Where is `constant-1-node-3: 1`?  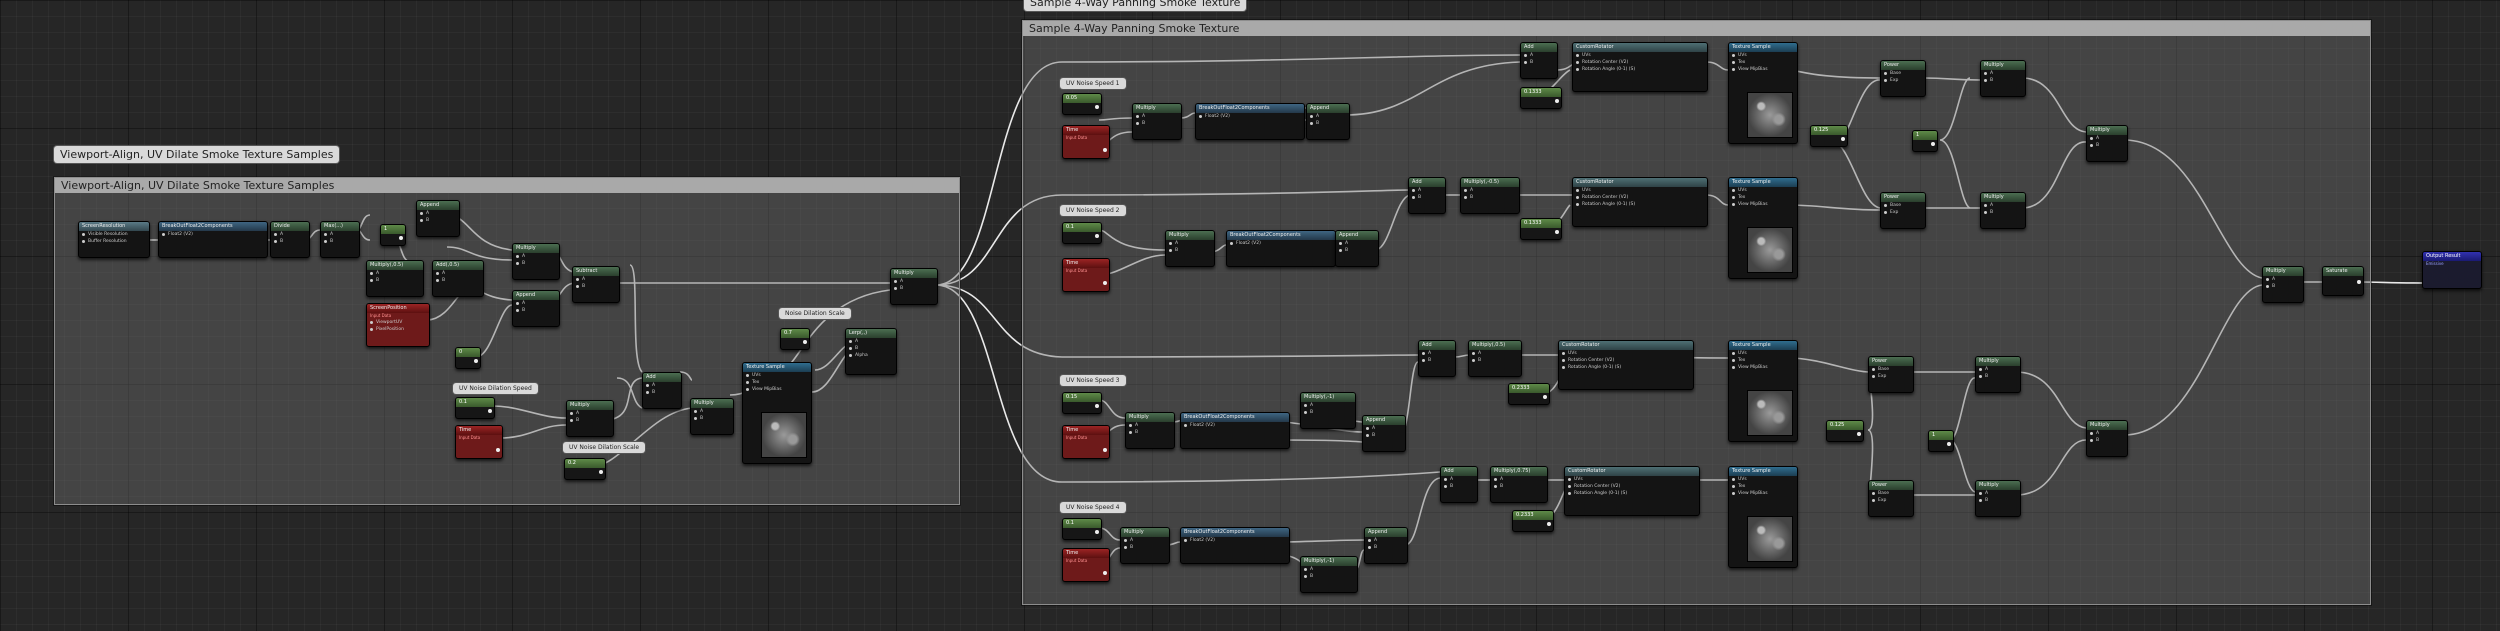 constant-1-node-3: 1 is located at coordinates (1941, 441).